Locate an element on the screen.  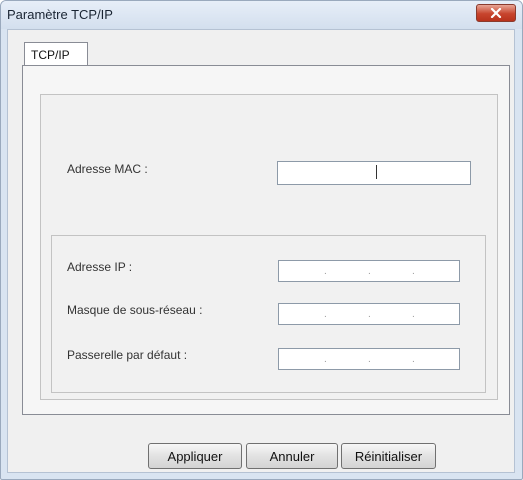
cancel-button: Annuler is located at coordinates (292, 456).